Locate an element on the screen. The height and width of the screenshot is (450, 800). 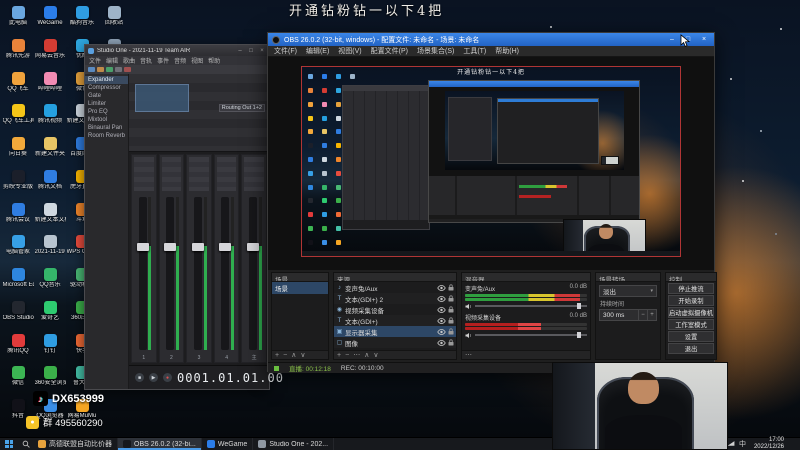
desktop-icon: QQ飞车 is located at coordinates (18, 88).